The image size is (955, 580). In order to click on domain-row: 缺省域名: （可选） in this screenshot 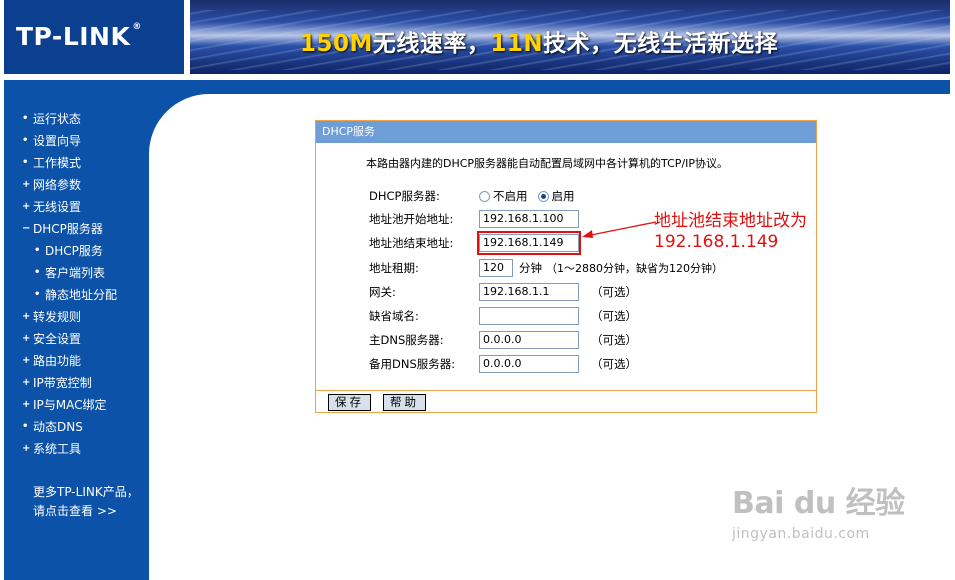, I will do `click(503, 316)`.